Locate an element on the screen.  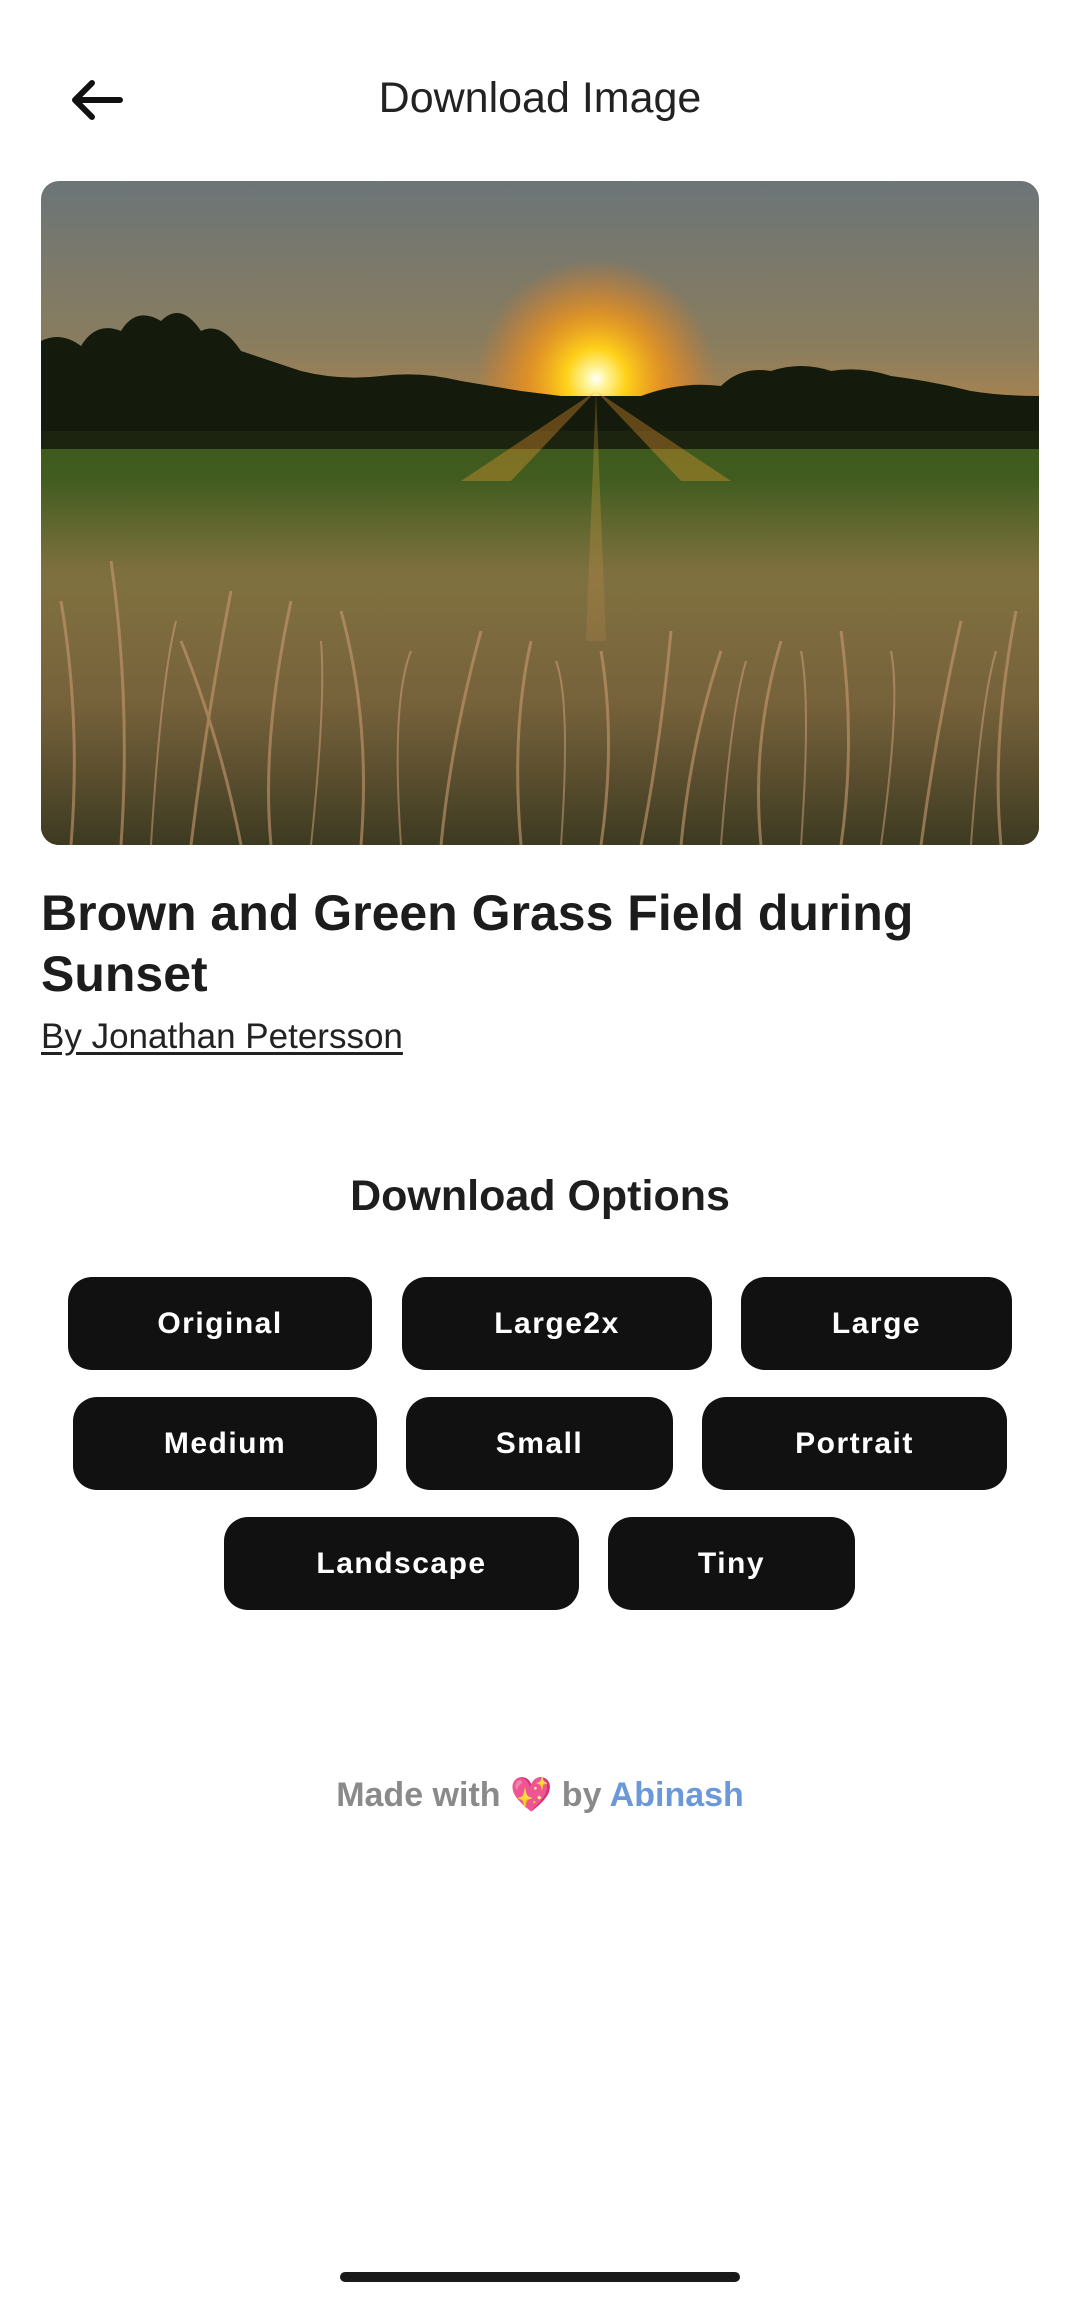
footer-credit: Made with 💖 by Abinash is located at coordinates (540, 1795).